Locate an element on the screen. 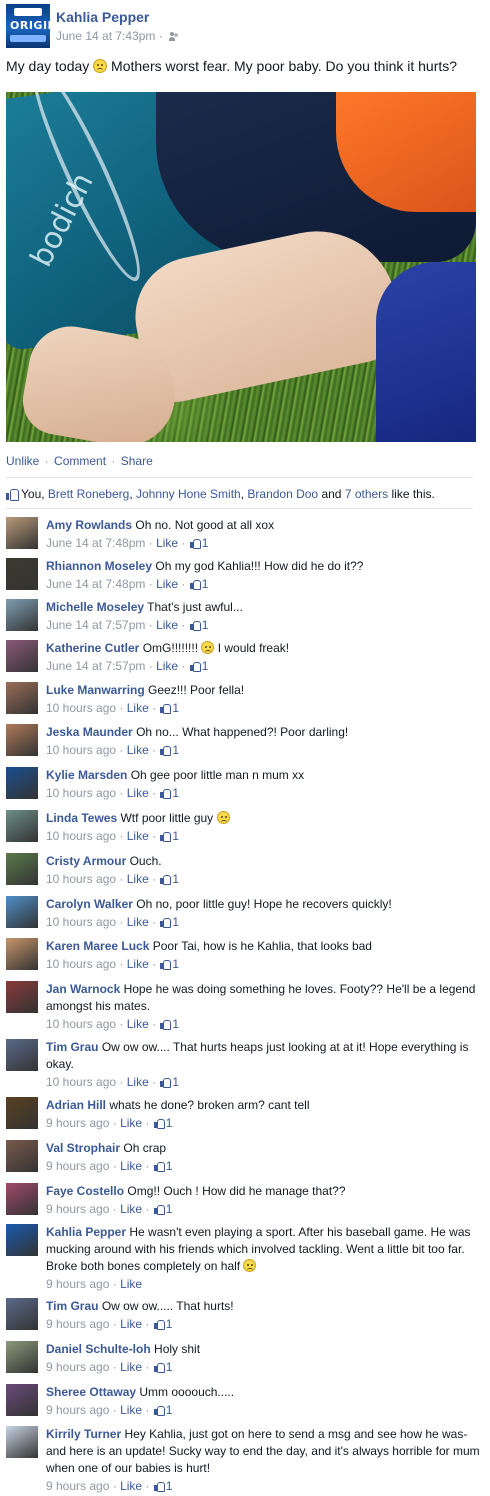 Image resolution: width=490 pixels, height=1496 pixels. commenter-name: Jan Warnock is located at coordinates (83, 989).